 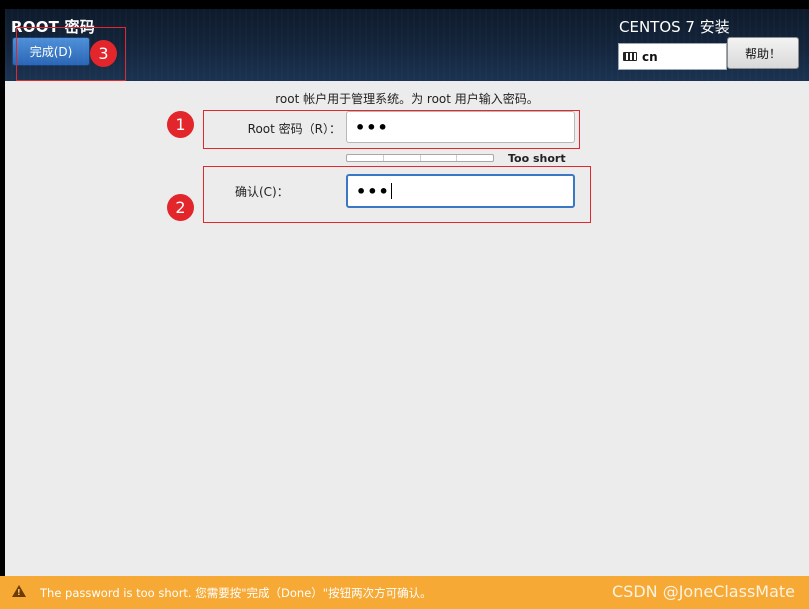 I want to click on password-strength-label: Too short, so click(x=537, y=158).